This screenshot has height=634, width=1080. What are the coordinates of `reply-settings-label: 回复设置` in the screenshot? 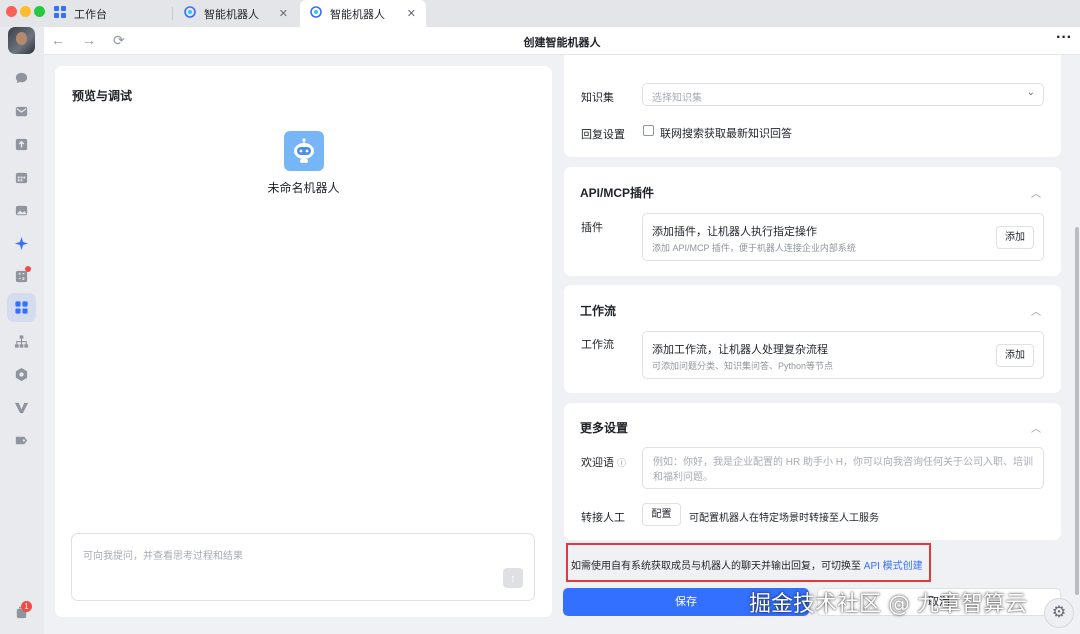 It's located at (603, 135).